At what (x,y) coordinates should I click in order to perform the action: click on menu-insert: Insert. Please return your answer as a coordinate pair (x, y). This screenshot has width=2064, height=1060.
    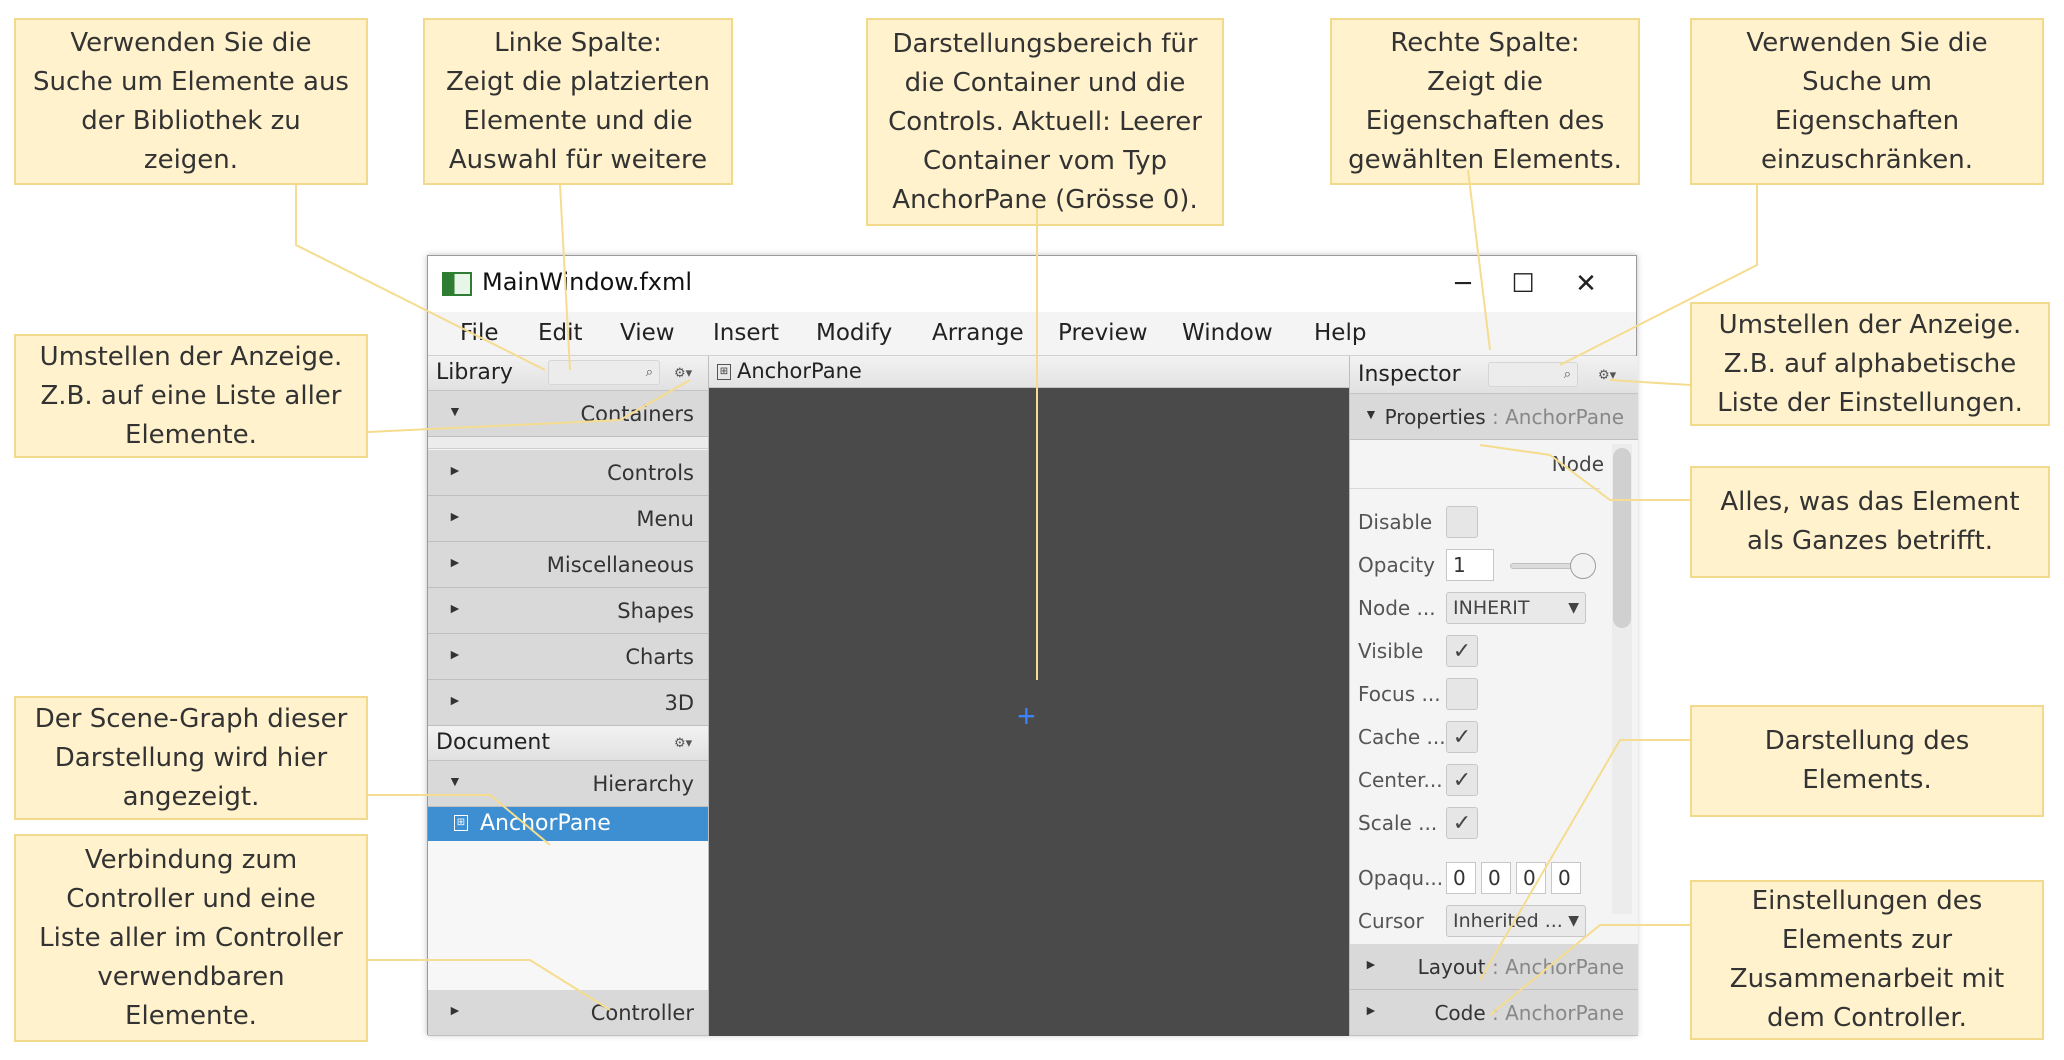
    Looking at the image, I should click on (746, 333).